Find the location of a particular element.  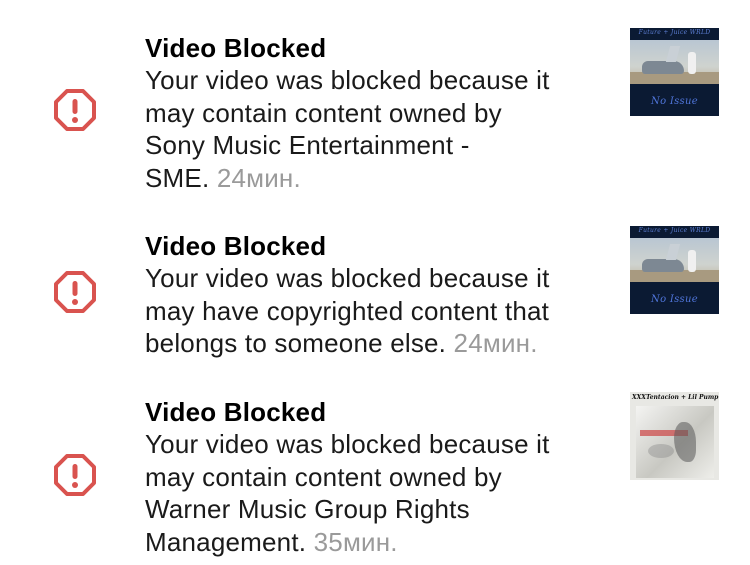

message-line: belongs to someone else. 24мин. is located at coordinates (341, 343).